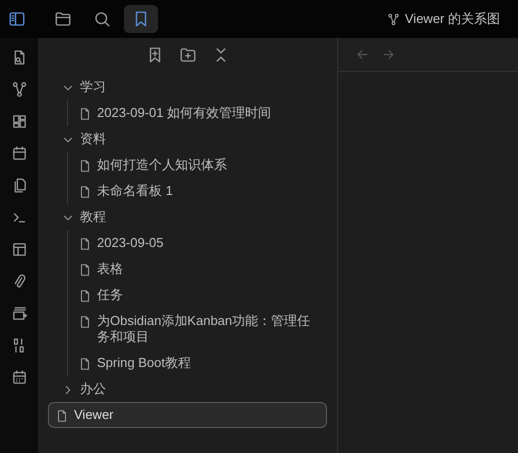  Describe the element at coordinates (197, 269) in the screenshot. I see `bookmark-item: 表格` at that location.